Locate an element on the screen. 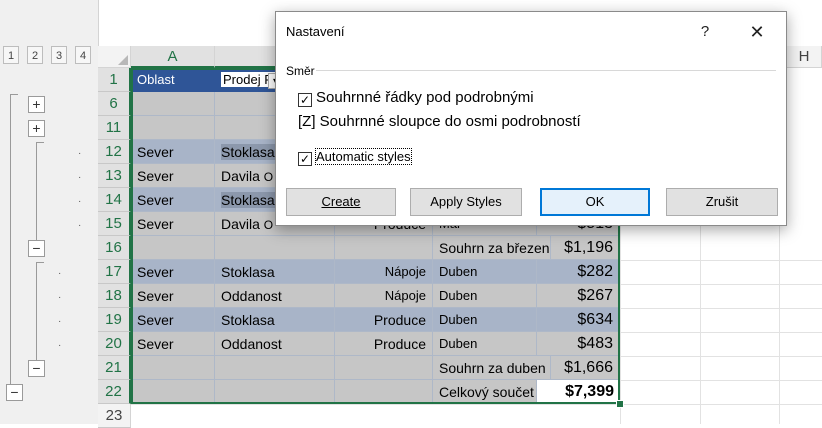 This screenshot has height=428, width=822. row-header: 17 is located at coordinates (114, 272).